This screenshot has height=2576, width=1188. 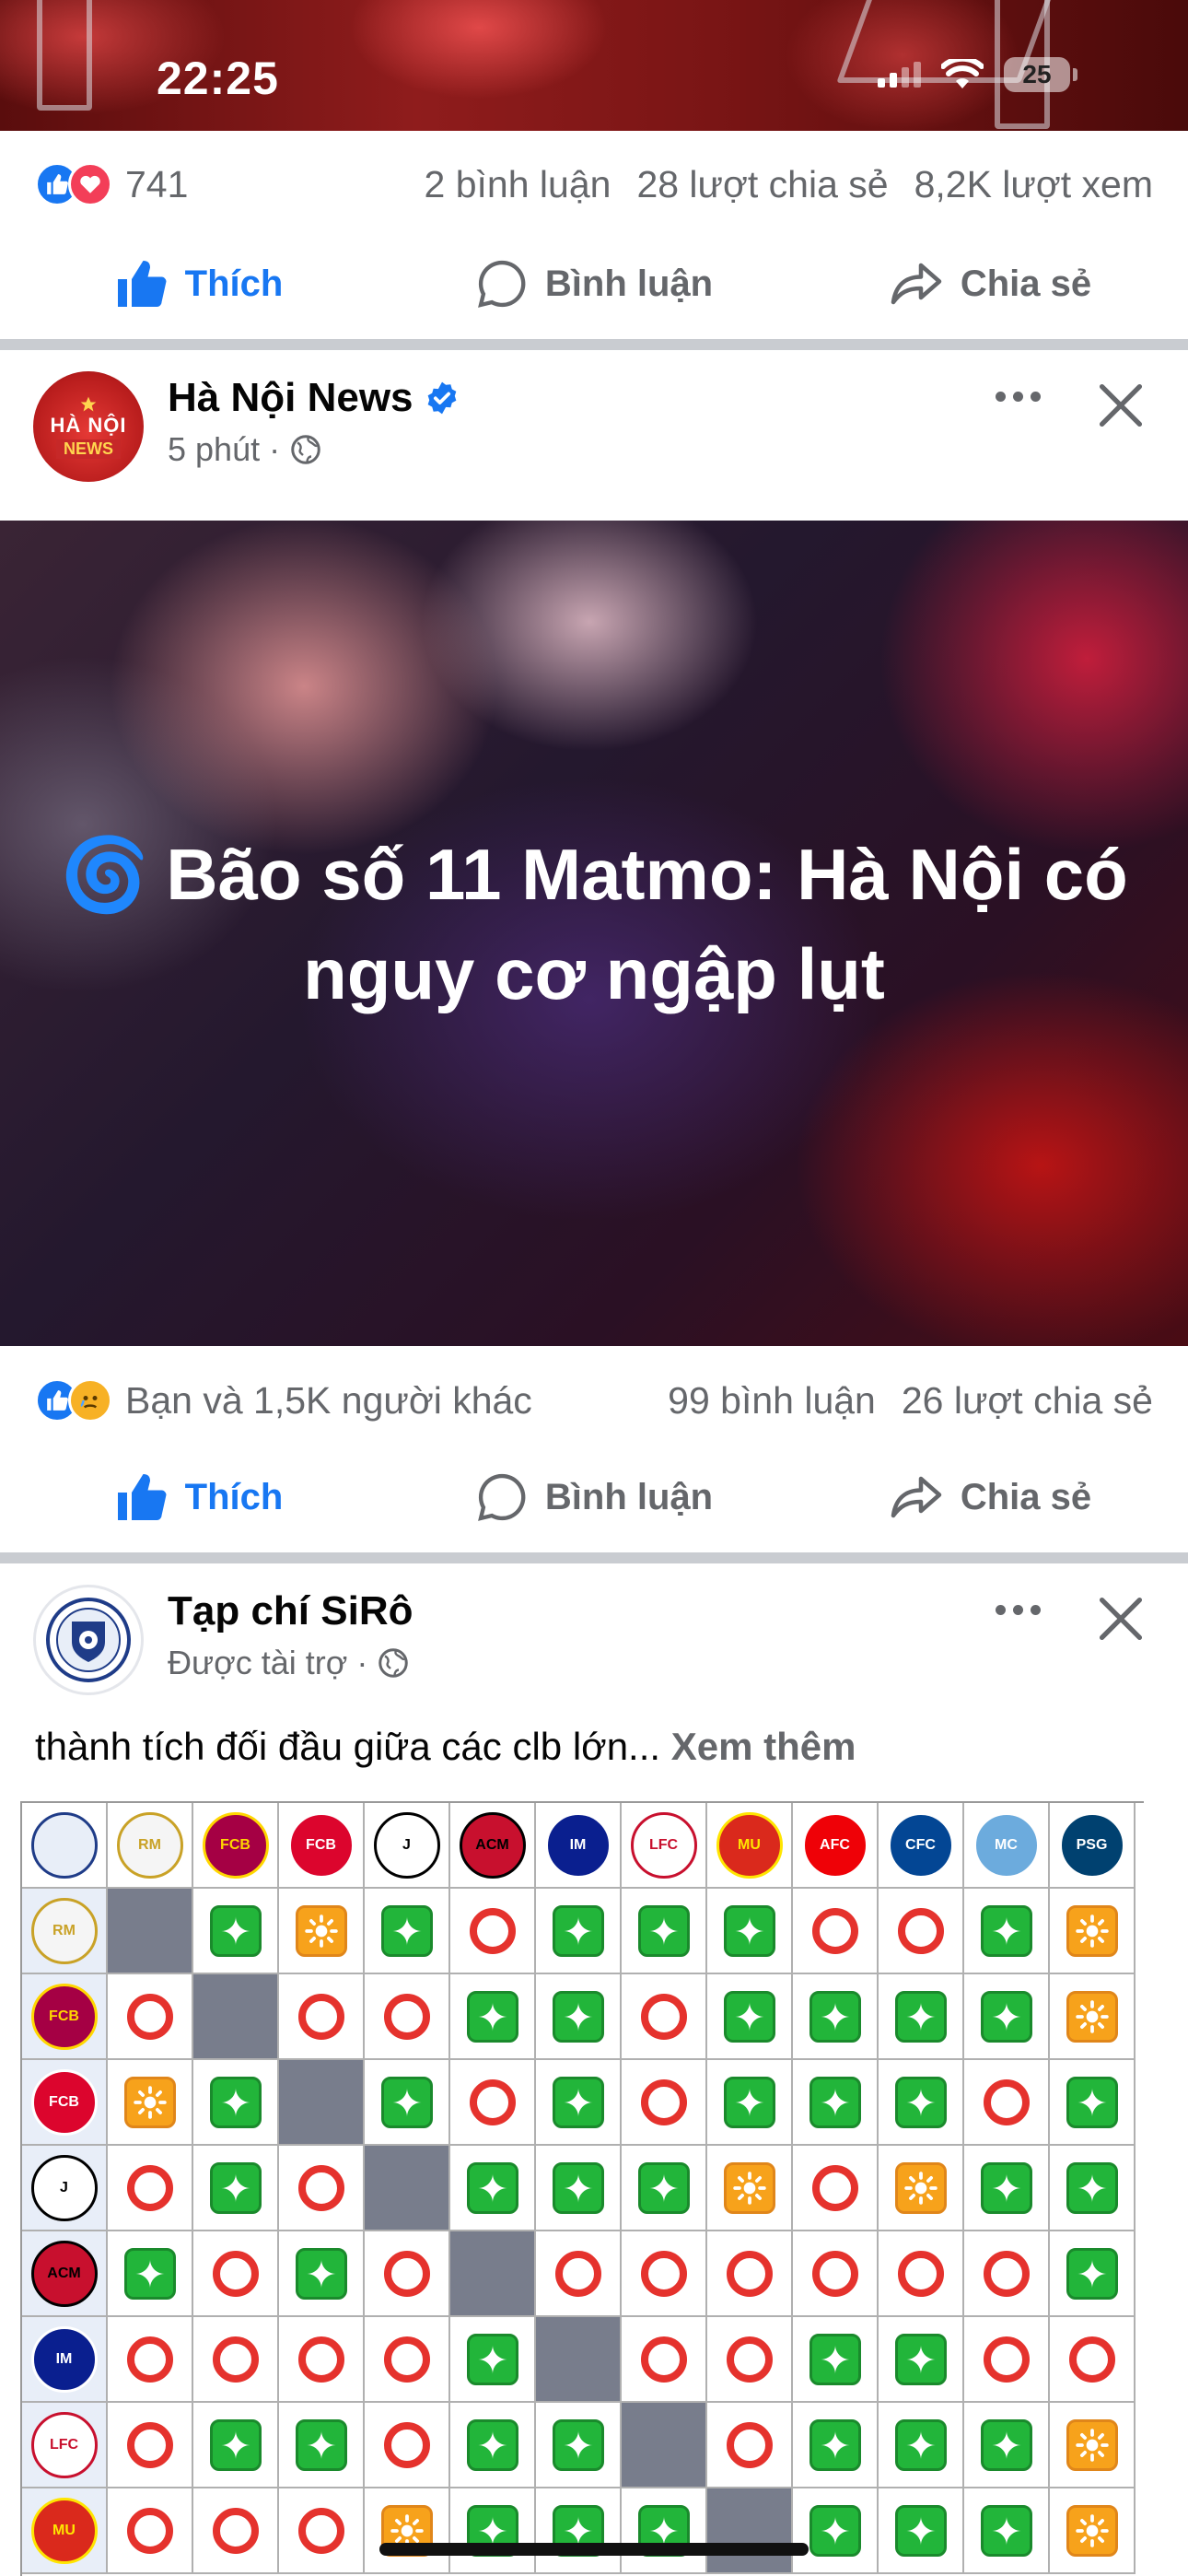 What do you see at coordinates (257, 1663) in the screenshot?
I see `sponsored-label: Được tài trợ` at bounding box center [257, 1663].